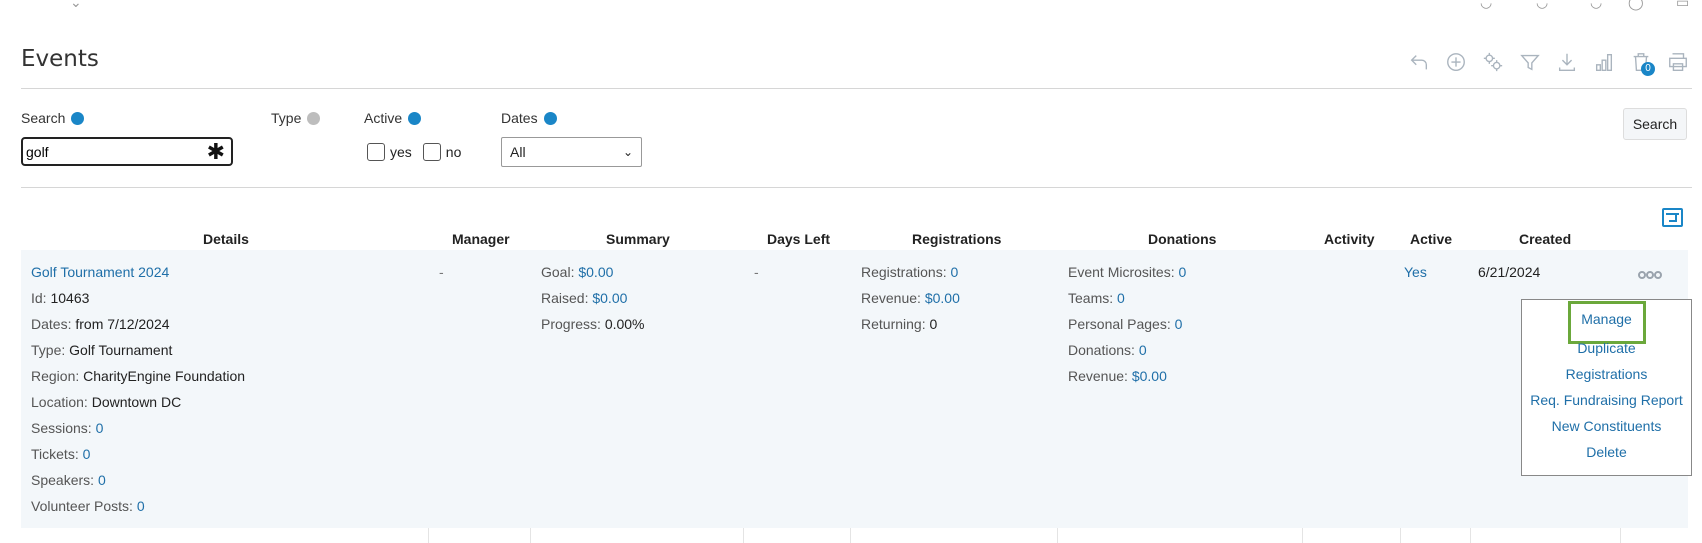 This screenshot has width=1702, height=543. What do you see at coordinates (61, 428) in the screenshot?
I see `detail-key: Sessions:` at bounding box center [61, 428].